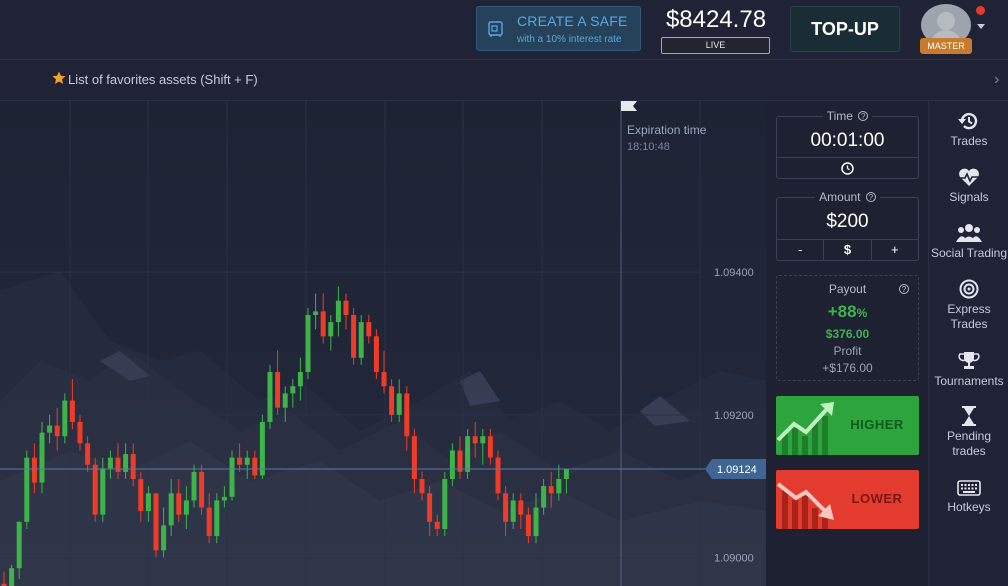  I want to click on trend-down-icon, so click(805, 505).